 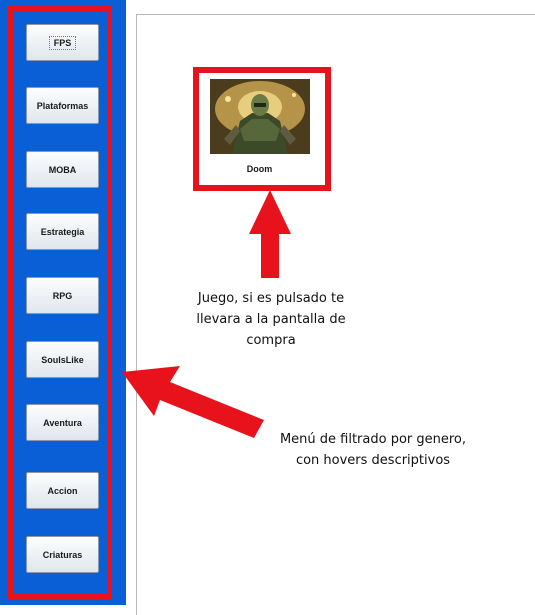 What do you see at coordinates (131, 302) in the screenshot?
I see `panel-gap` at bounding box center [131, 302].